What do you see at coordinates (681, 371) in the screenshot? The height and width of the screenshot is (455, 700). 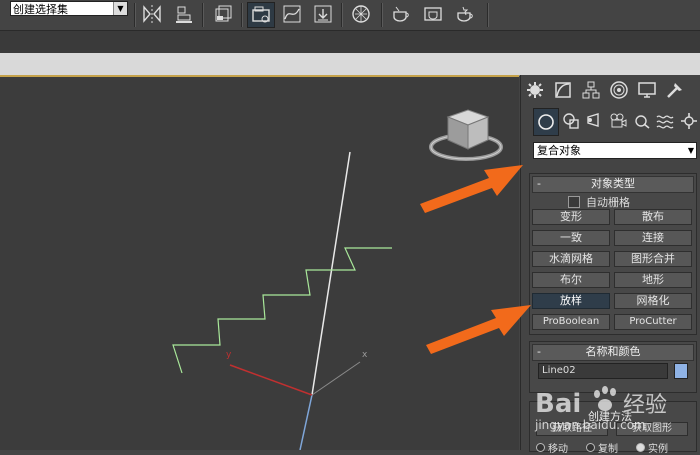 I see `object-color-swatch` at bounding box center [681, 371].